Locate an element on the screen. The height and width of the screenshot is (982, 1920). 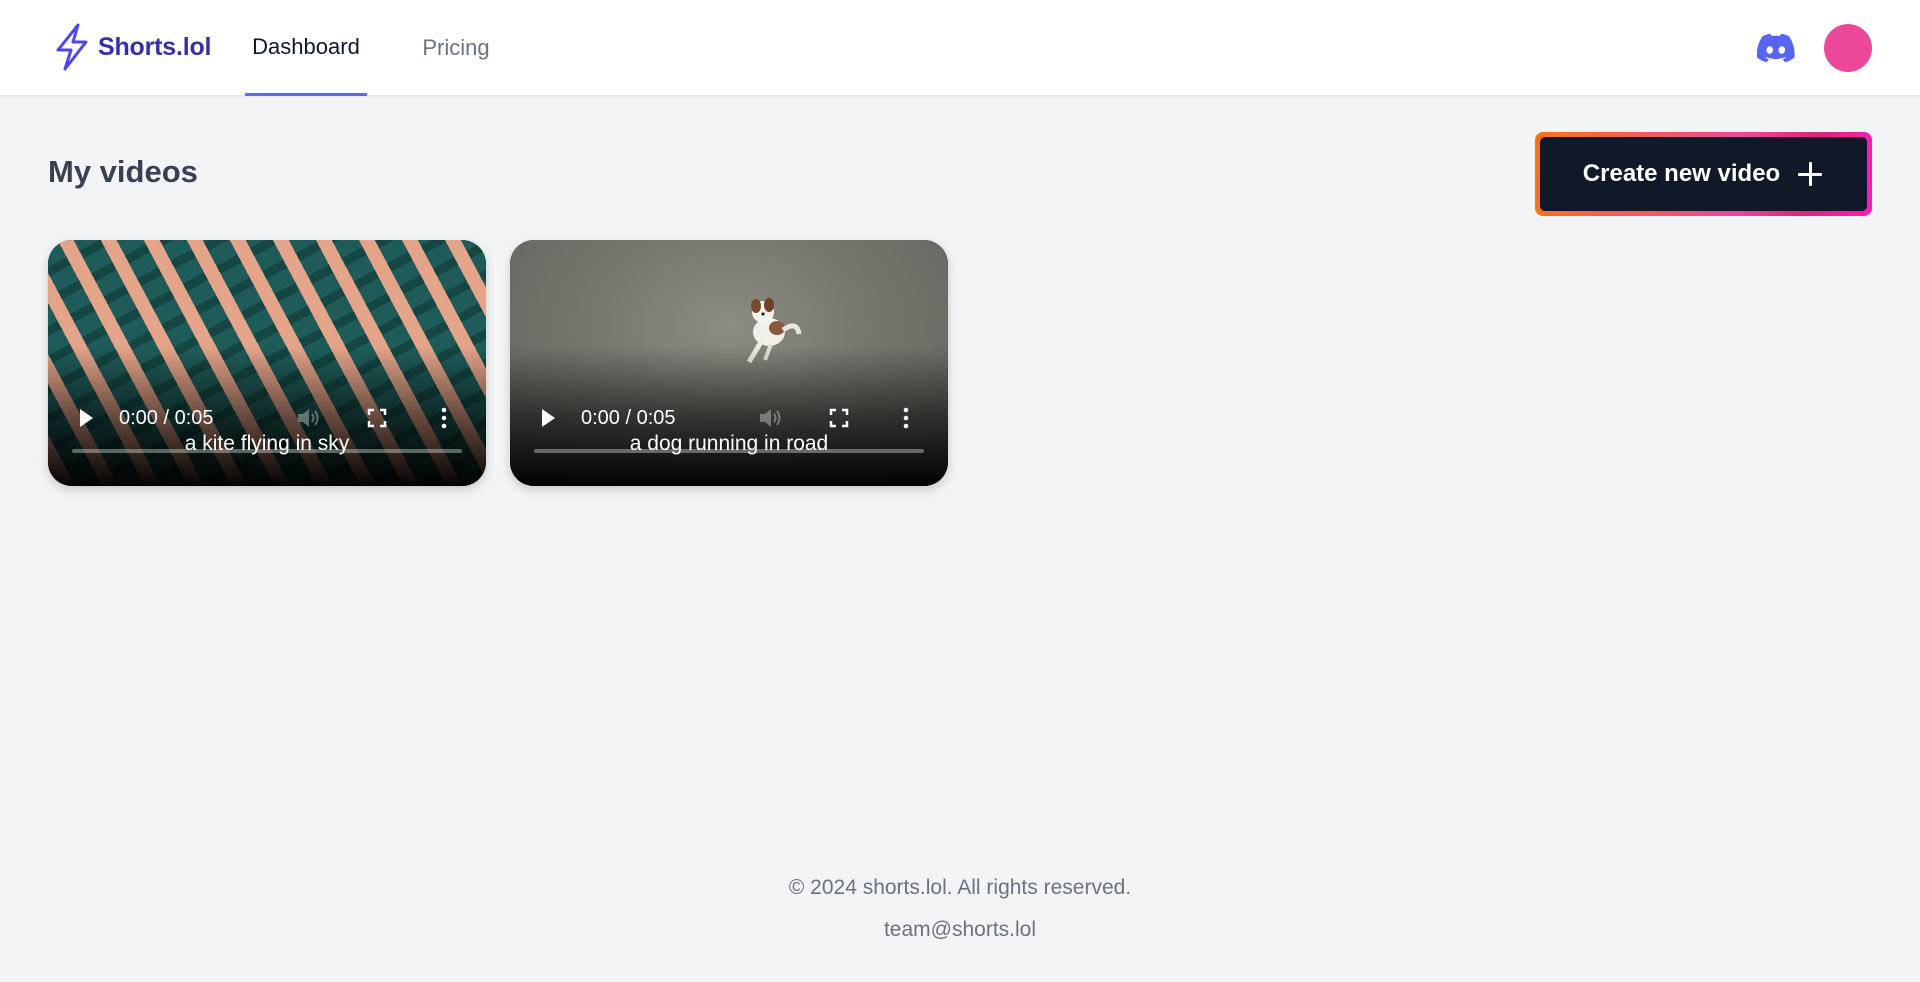
discord-icon is located at coordinates (1776, 48).